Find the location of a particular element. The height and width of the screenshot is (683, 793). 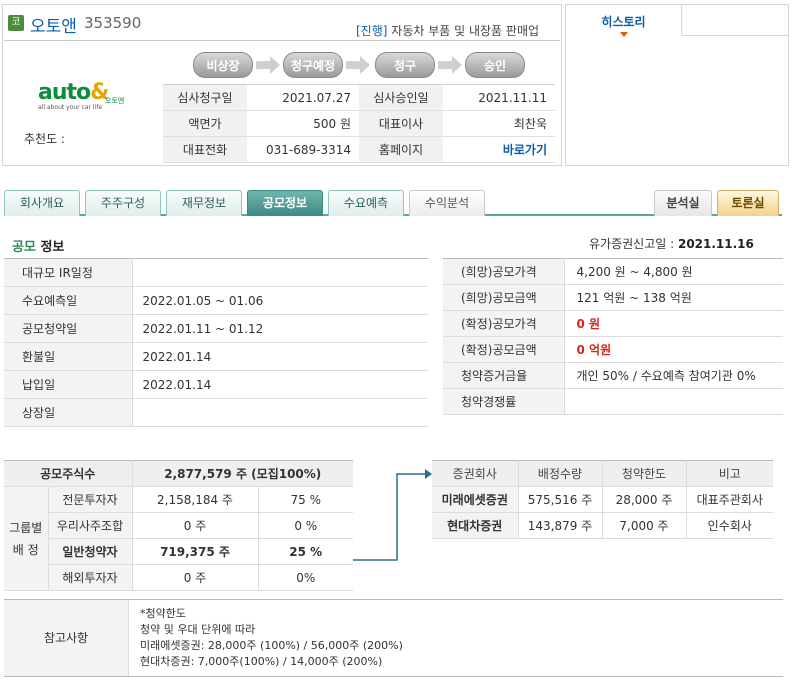

logo-korean: 오토앤 is located at coordinates (115, 101).